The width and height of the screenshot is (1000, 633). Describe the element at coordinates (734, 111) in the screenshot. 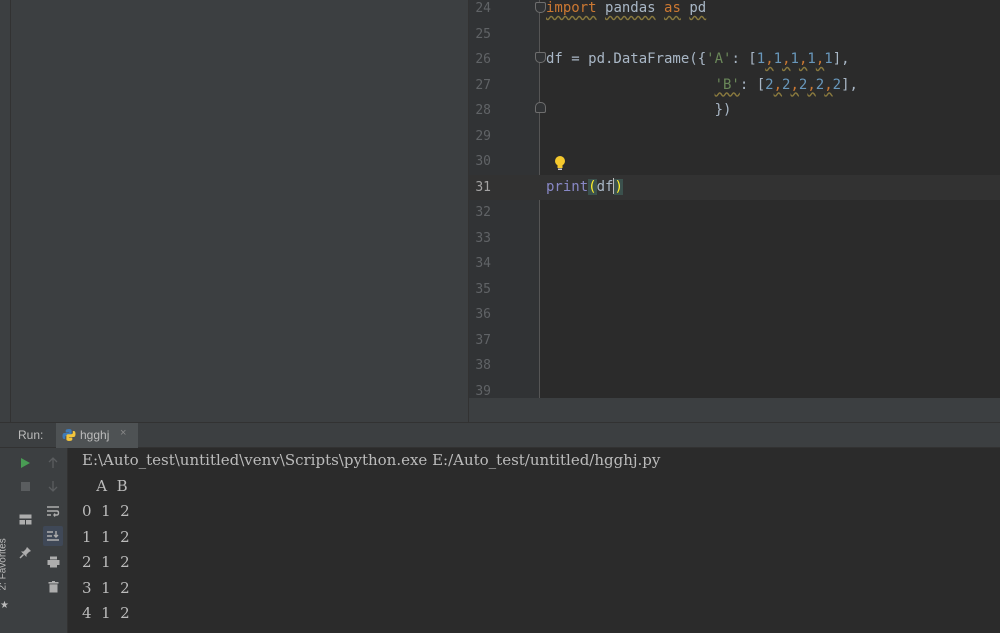

I see `code-line-28: 28 })` at that location.